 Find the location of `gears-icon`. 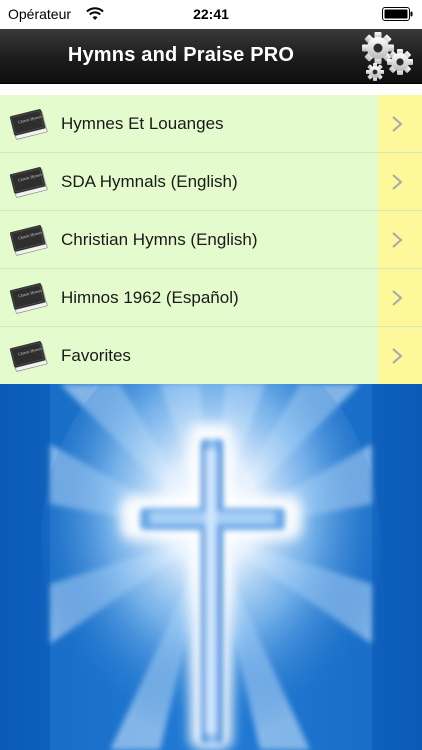

gears-icon is located at coordinates (387, 57).